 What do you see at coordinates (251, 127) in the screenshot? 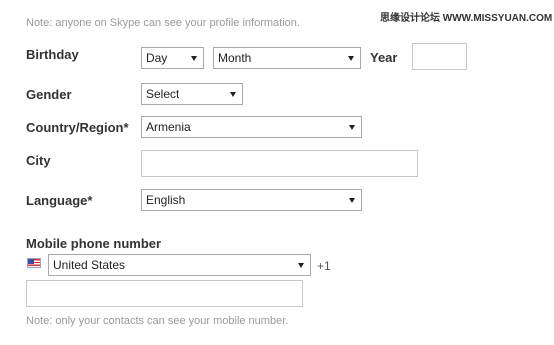
I see `country-select: Armenia` at bounding box center [251, 127].